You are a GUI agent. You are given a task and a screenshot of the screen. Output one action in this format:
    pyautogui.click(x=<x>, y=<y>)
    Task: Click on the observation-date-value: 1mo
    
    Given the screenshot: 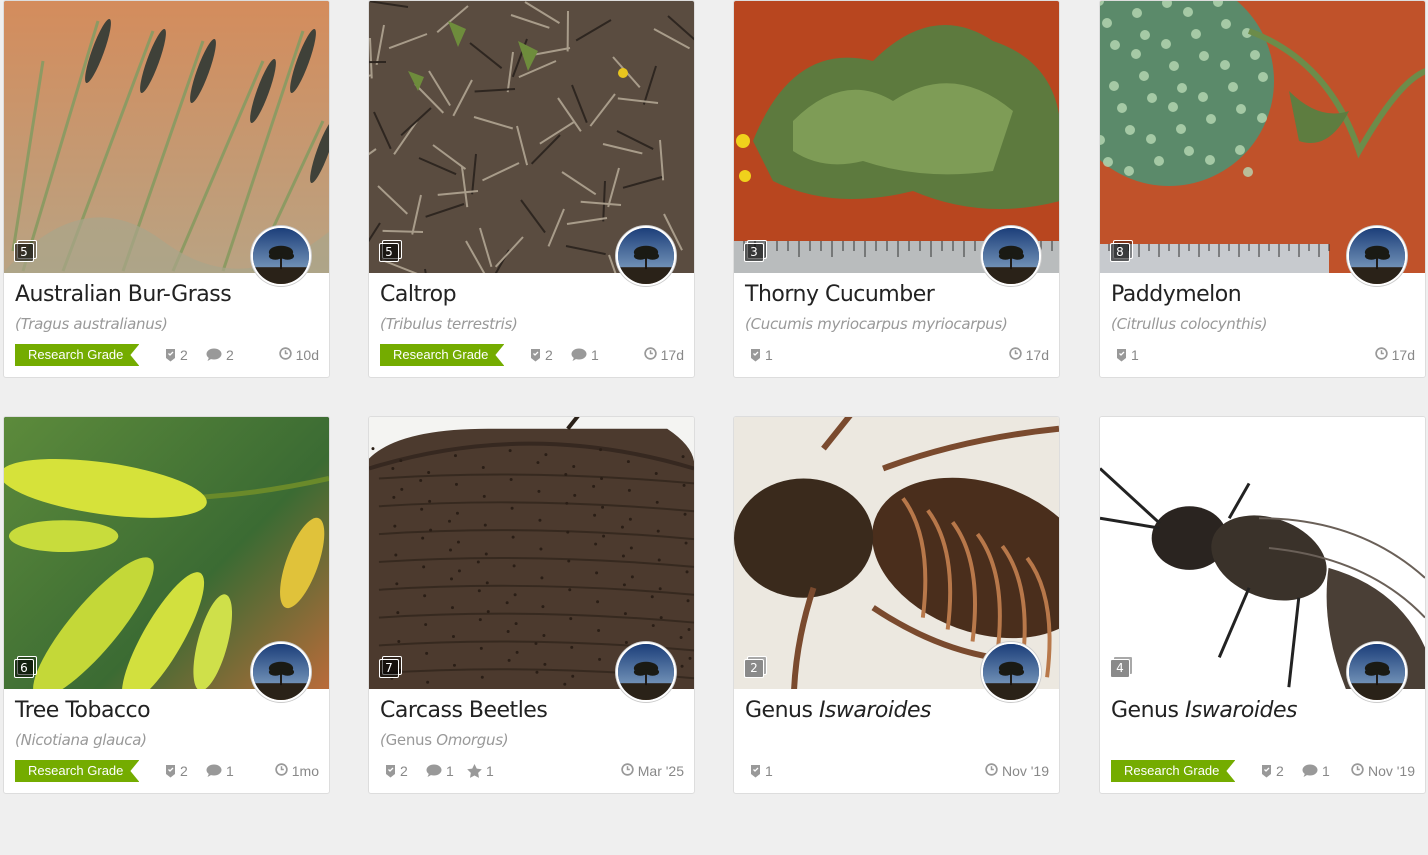 What is the action you would take?
    pyautogui.click(x=305, y=771)
    